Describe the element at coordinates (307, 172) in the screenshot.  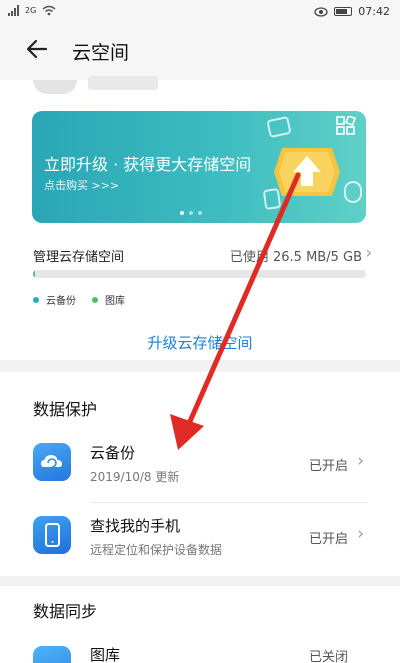
I see `upgrade-shield-icon` at that location.